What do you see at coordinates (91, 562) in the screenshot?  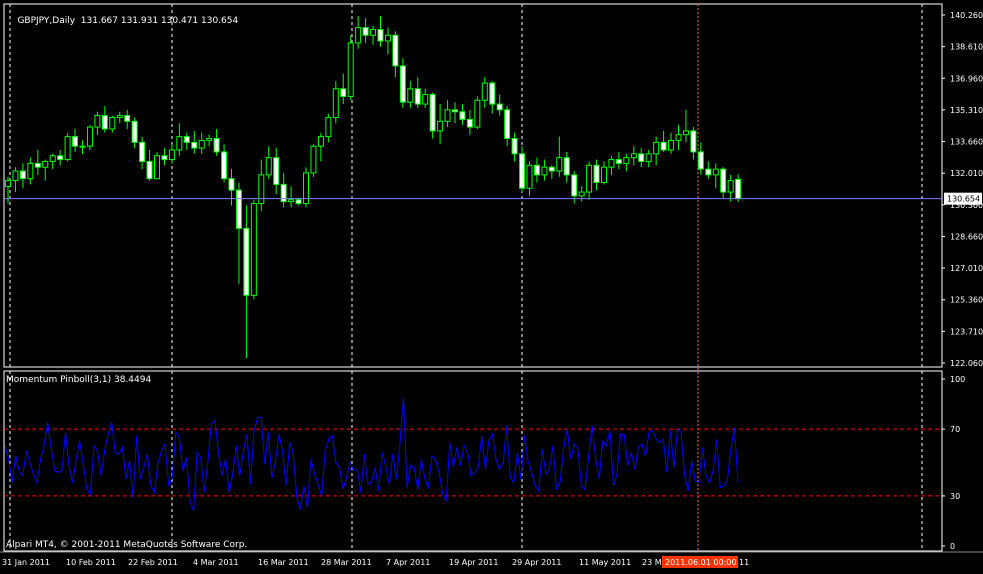 I see `date-label: 10 Feb 2011` at bounding box center [91, 562].